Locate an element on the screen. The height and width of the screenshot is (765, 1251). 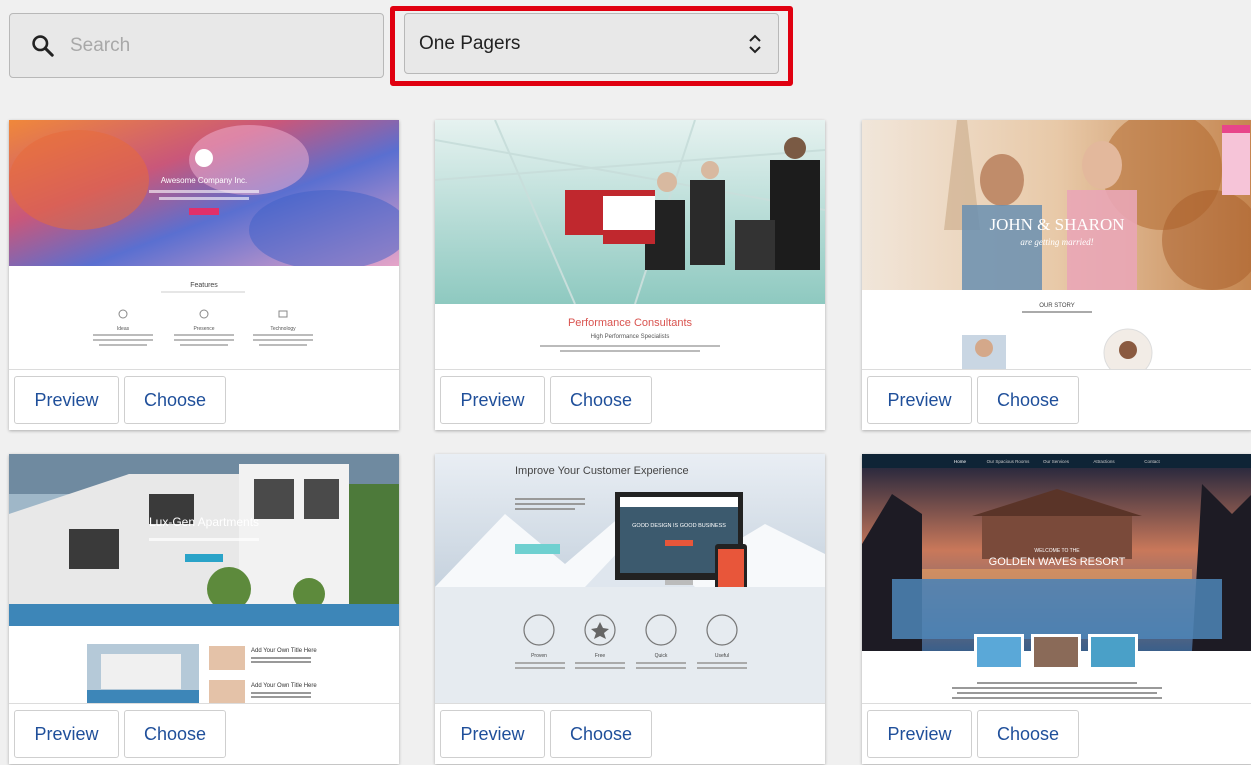
search-input is located at coordinates (210, 45).